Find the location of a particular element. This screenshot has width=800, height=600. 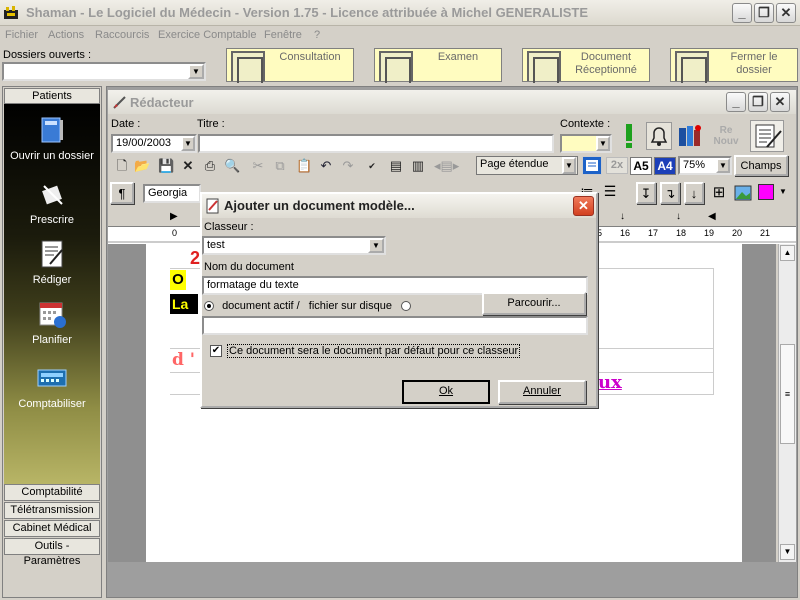

champs-button: Champs is located at coordinates (761, 165).